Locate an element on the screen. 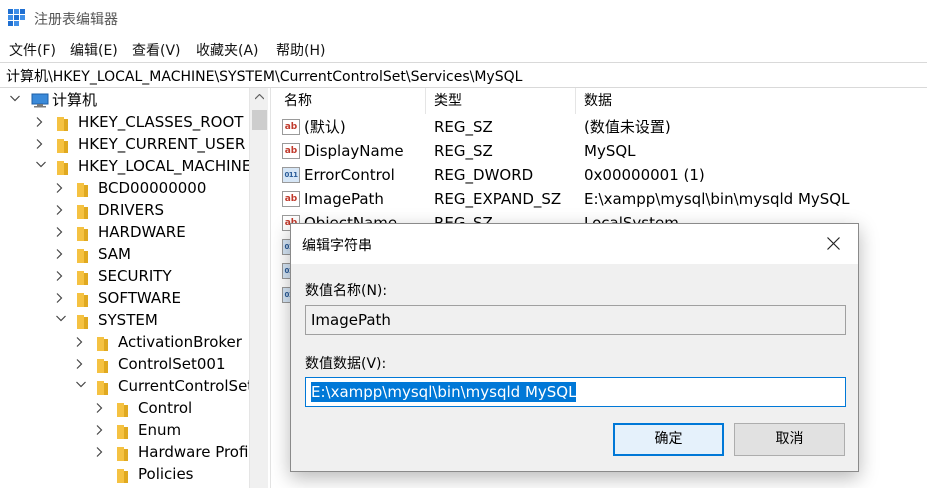  tree-item-label: SOFTWARE is located at coordinates (140, 298).